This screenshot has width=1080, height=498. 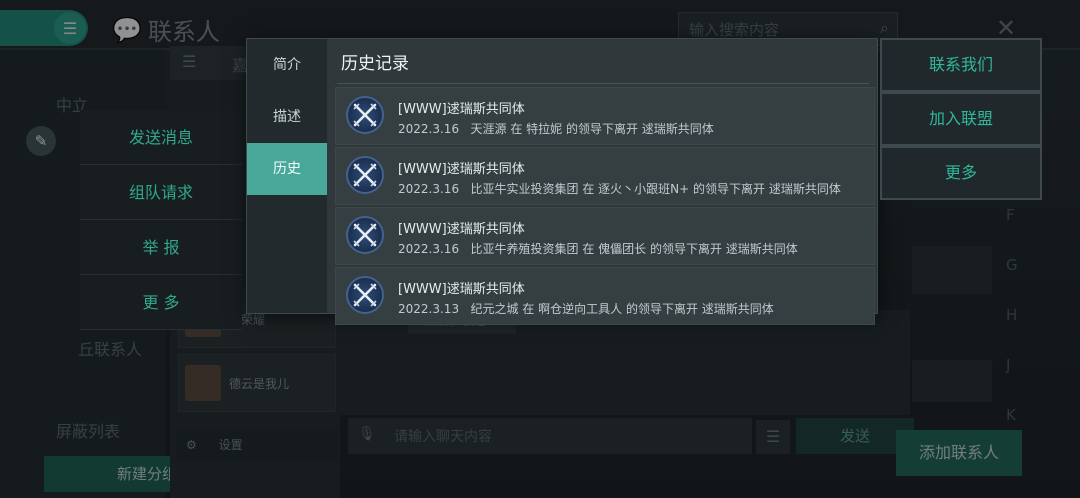 I want to click on context-menu: 发送消息 组队请求 举 报 更 多, so click(x=161, y=220).